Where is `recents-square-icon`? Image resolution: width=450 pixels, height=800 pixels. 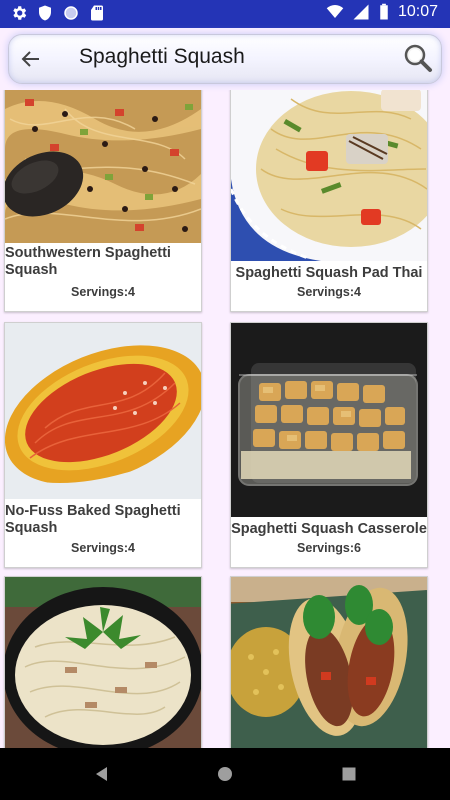 recents-square-icon is located at coordinates (349, 774).